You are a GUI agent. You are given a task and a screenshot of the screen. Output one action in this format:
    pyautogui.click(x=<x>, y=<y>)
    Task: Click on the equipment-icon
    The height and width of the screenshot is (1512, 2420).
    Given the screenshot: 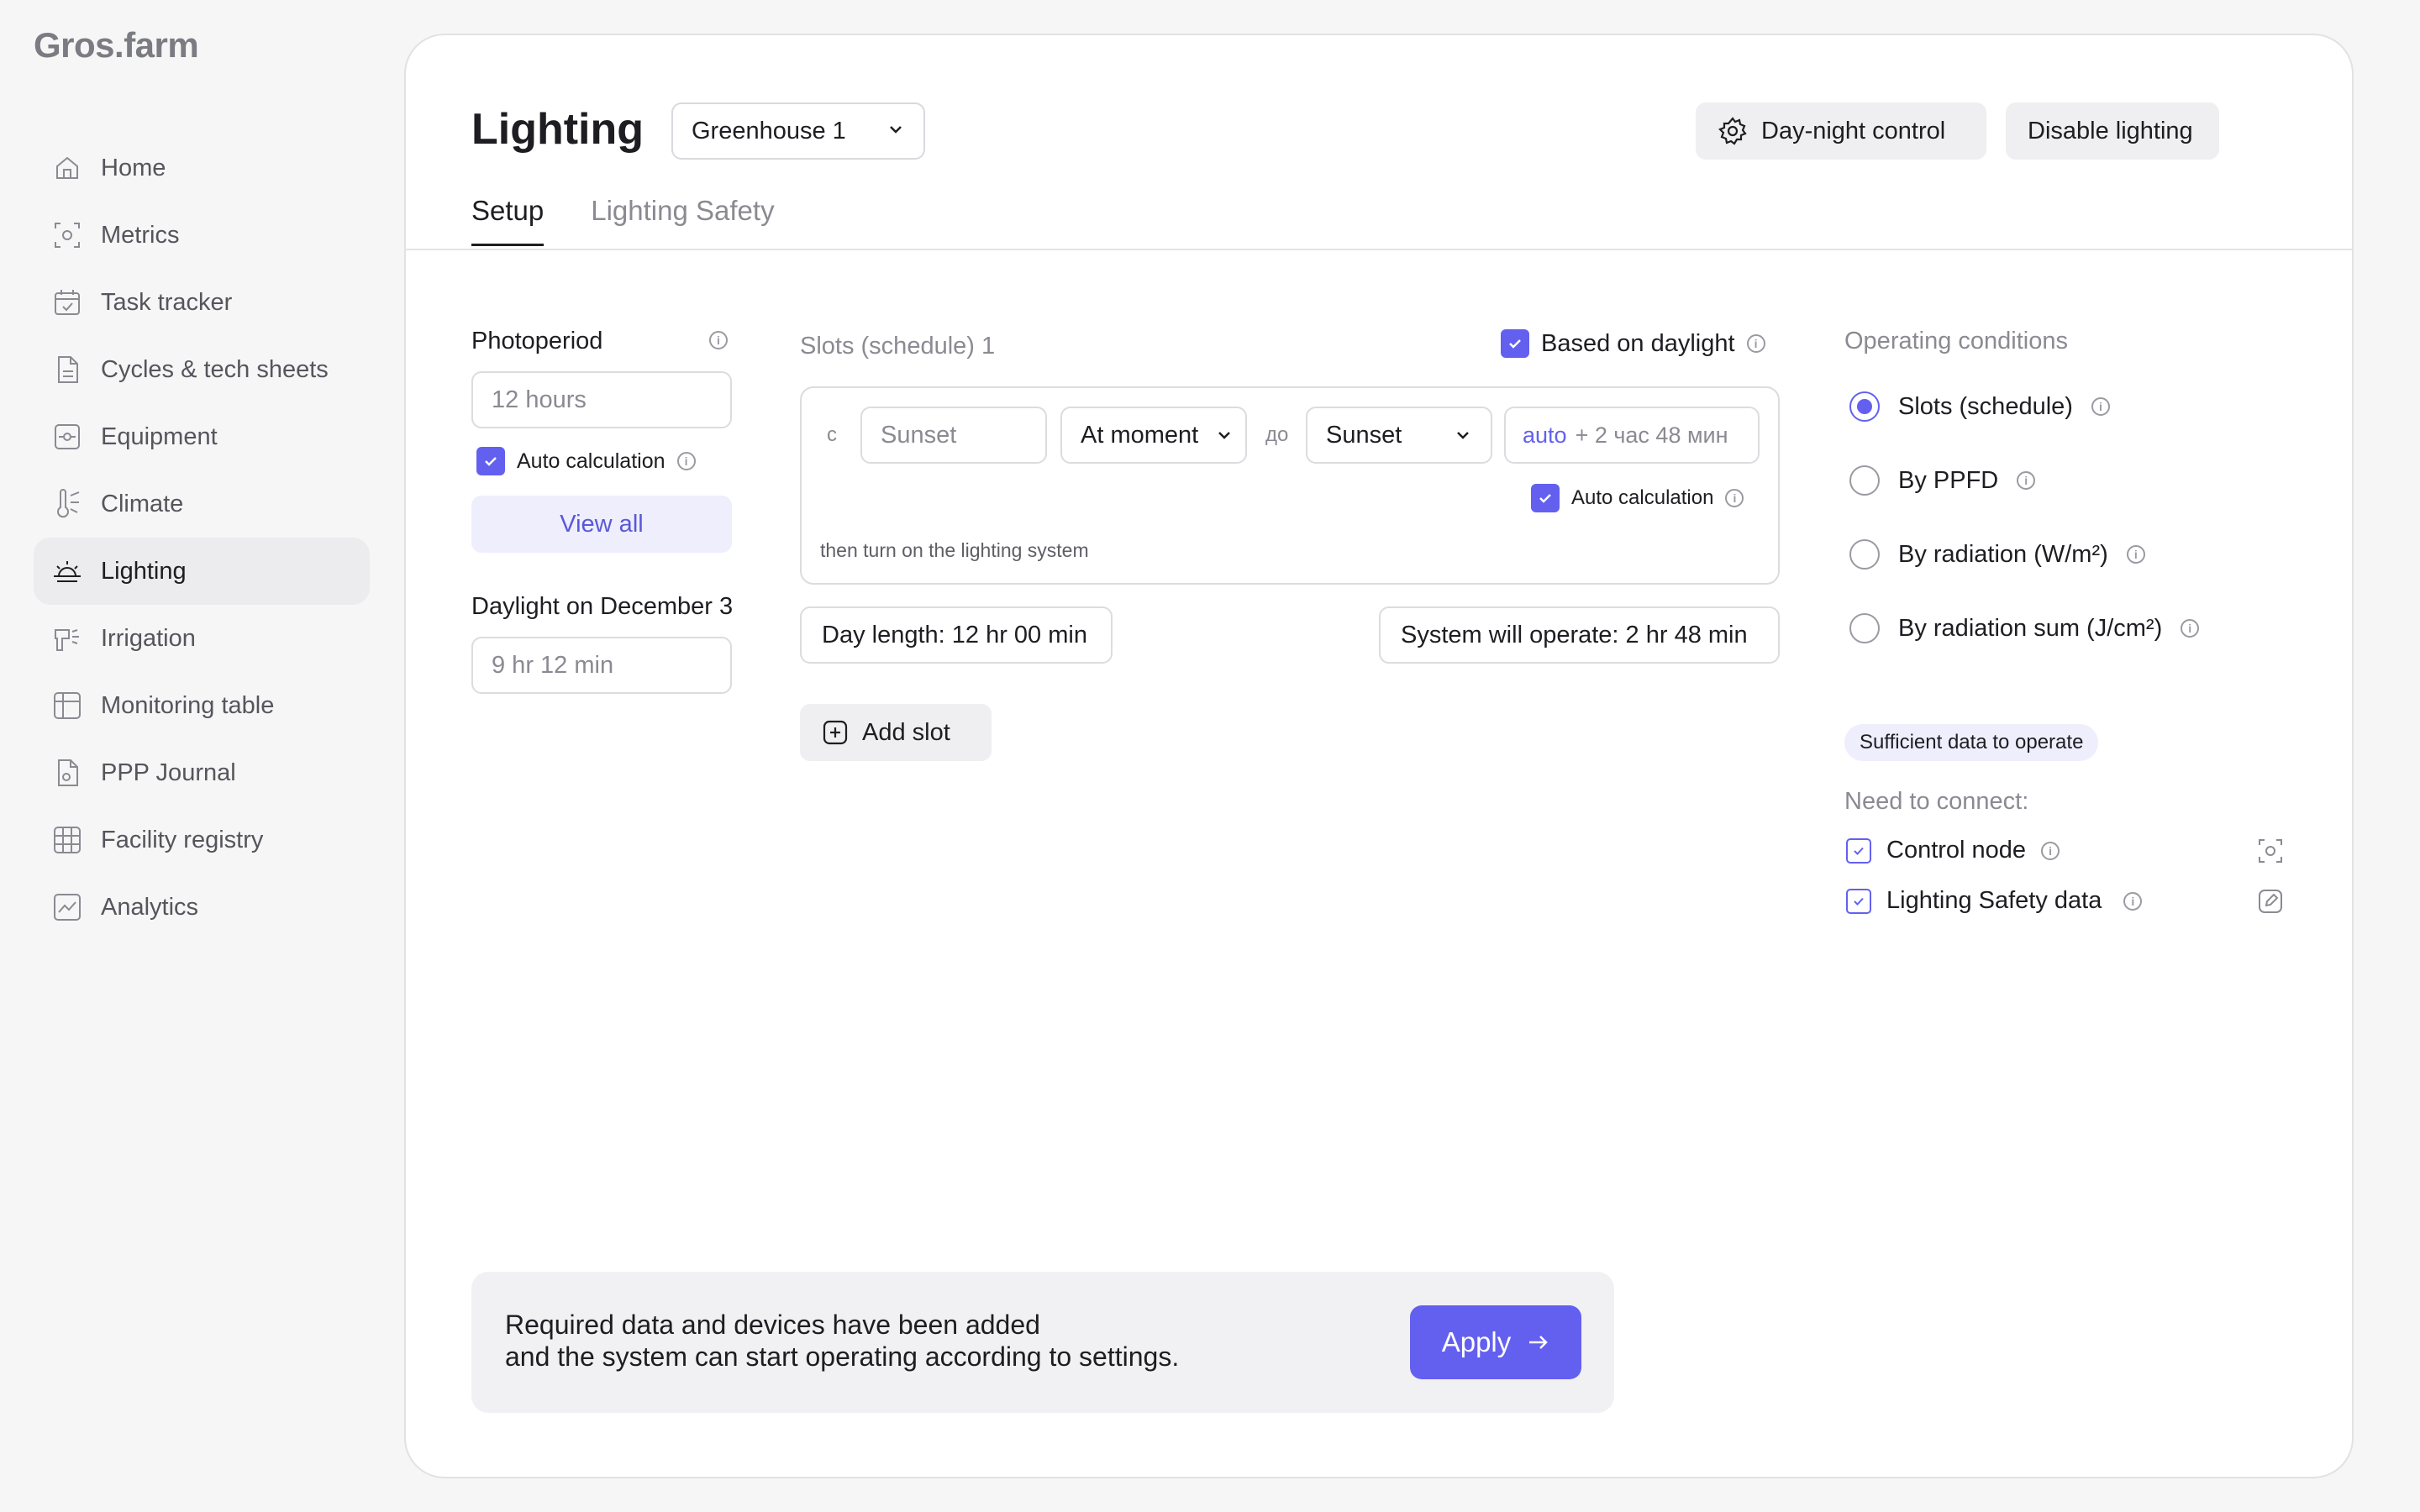 What is the action you would take?
    pyautogui.click(x=67, y=437)
    